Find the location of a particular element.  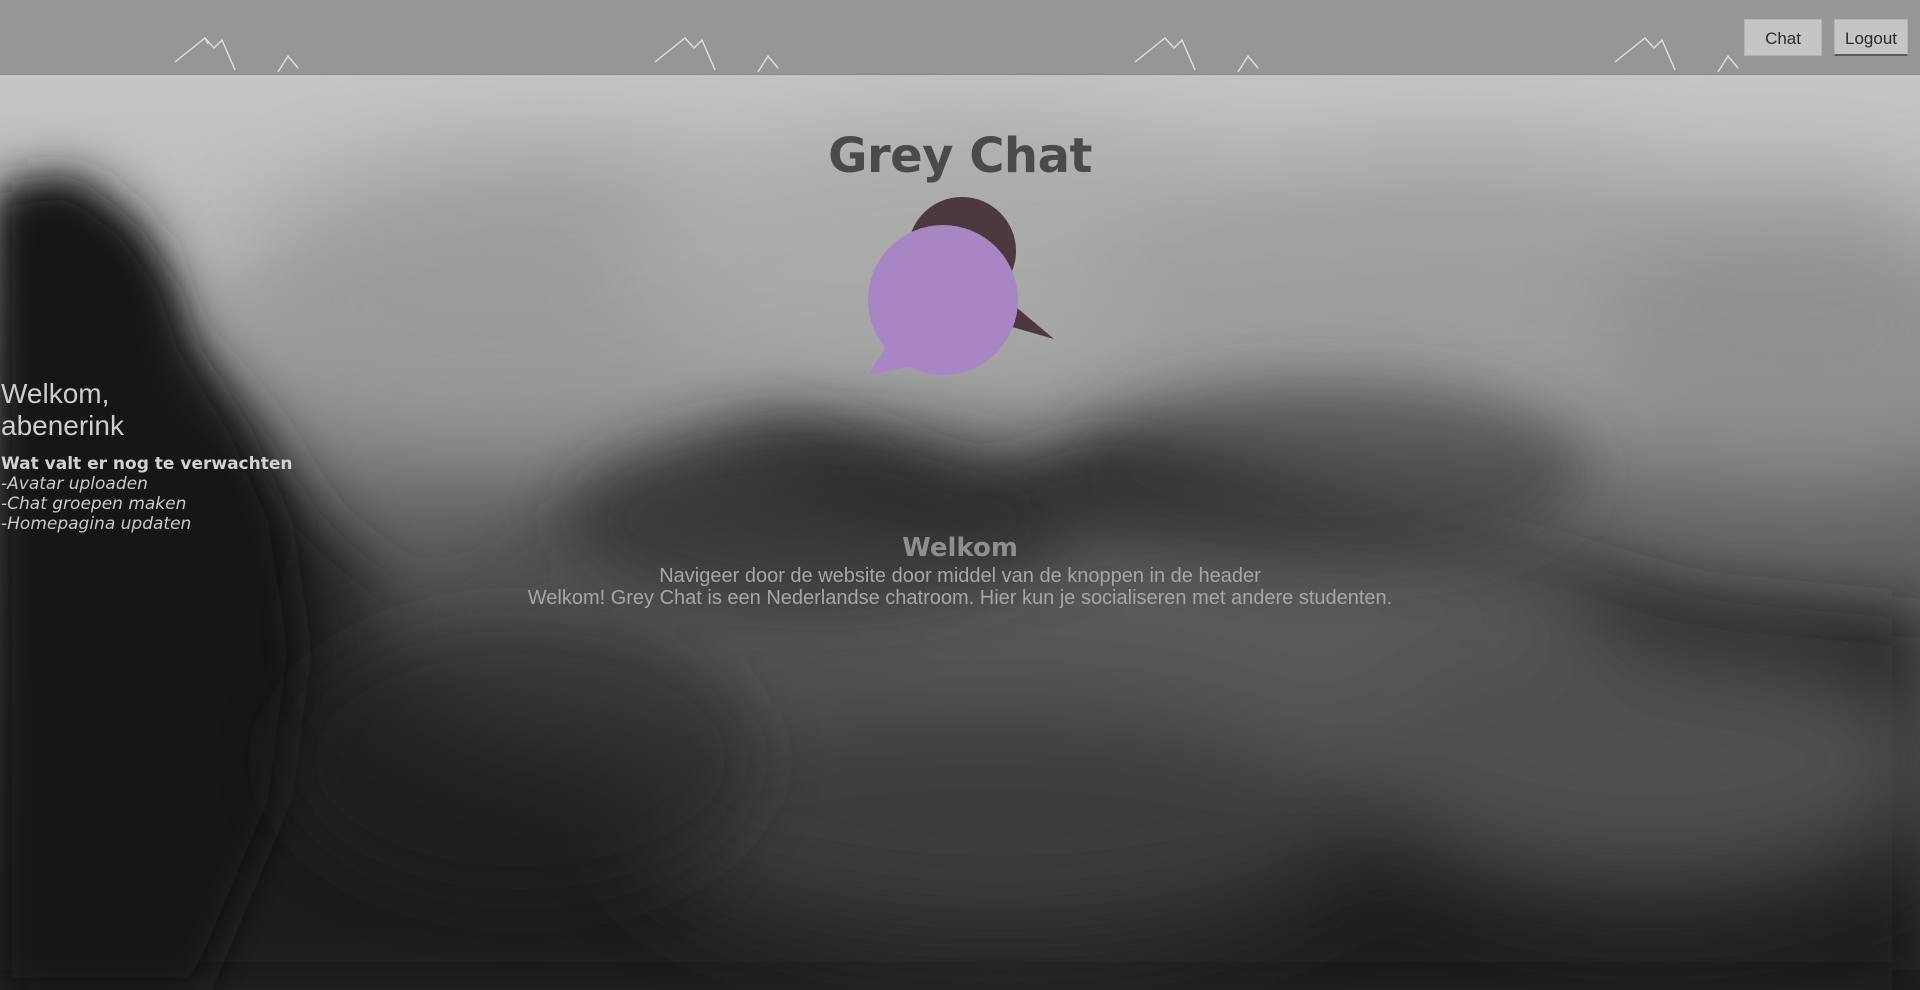

header-nav: Chat Logout is located at coordinates (1826, 37).